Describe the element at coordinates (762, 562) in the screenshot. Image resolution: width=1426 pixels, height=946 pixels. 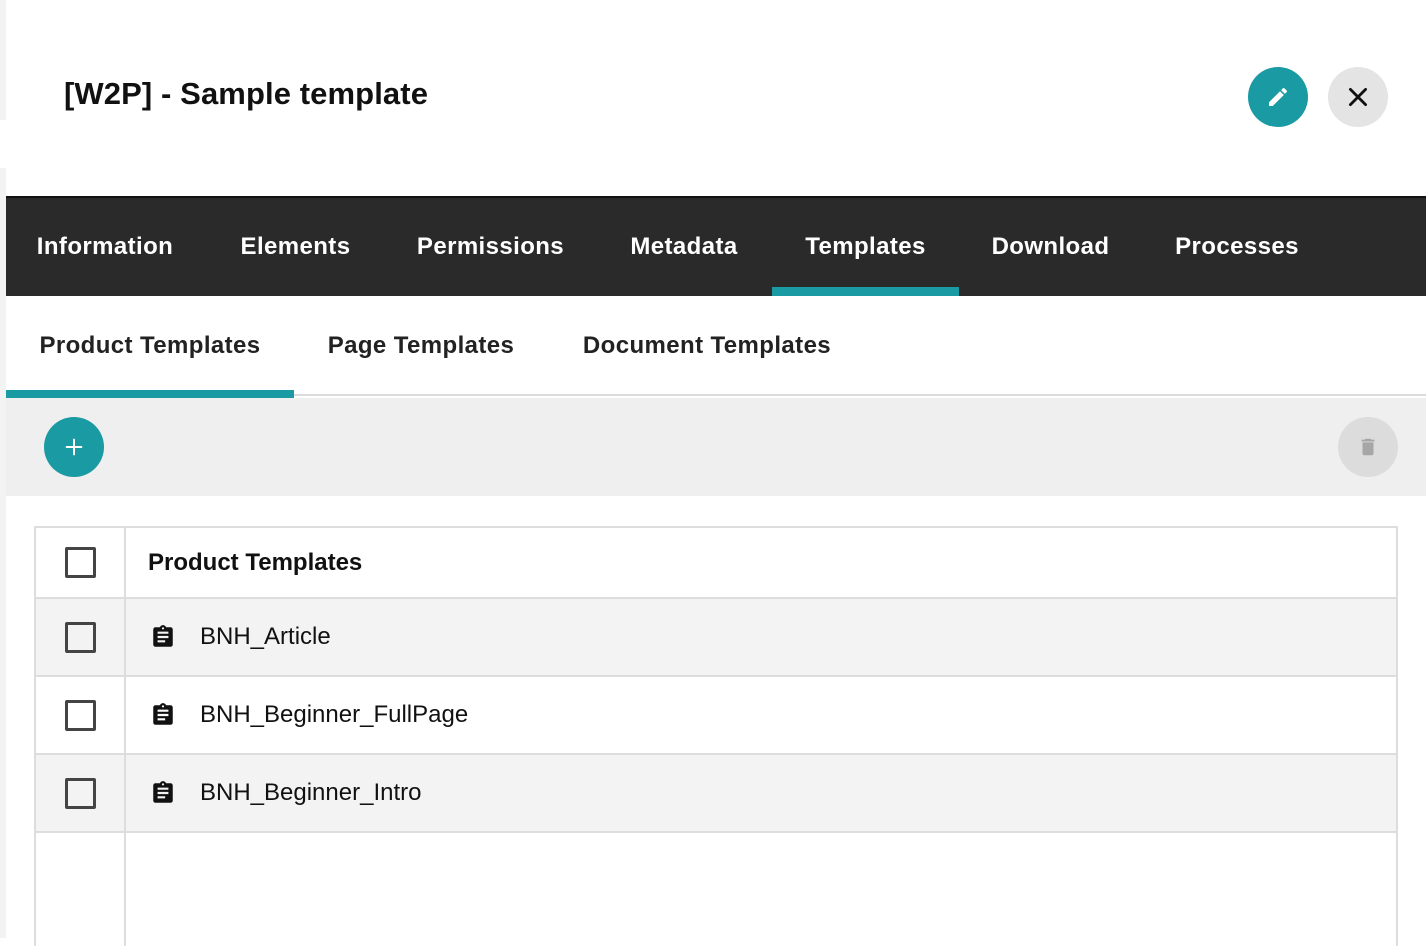
I see `column-header-cell: Product Templates` at that location.